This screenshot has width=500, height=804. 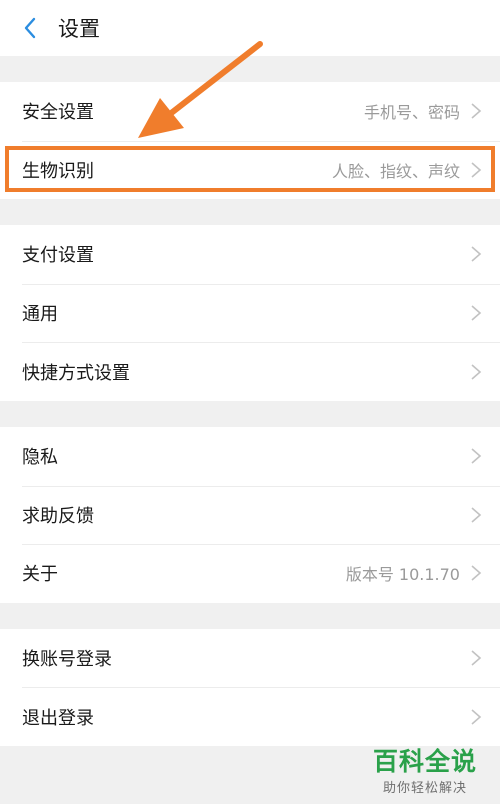 I want to click on row-label: 求助反馈, so click(x=58, y=516).